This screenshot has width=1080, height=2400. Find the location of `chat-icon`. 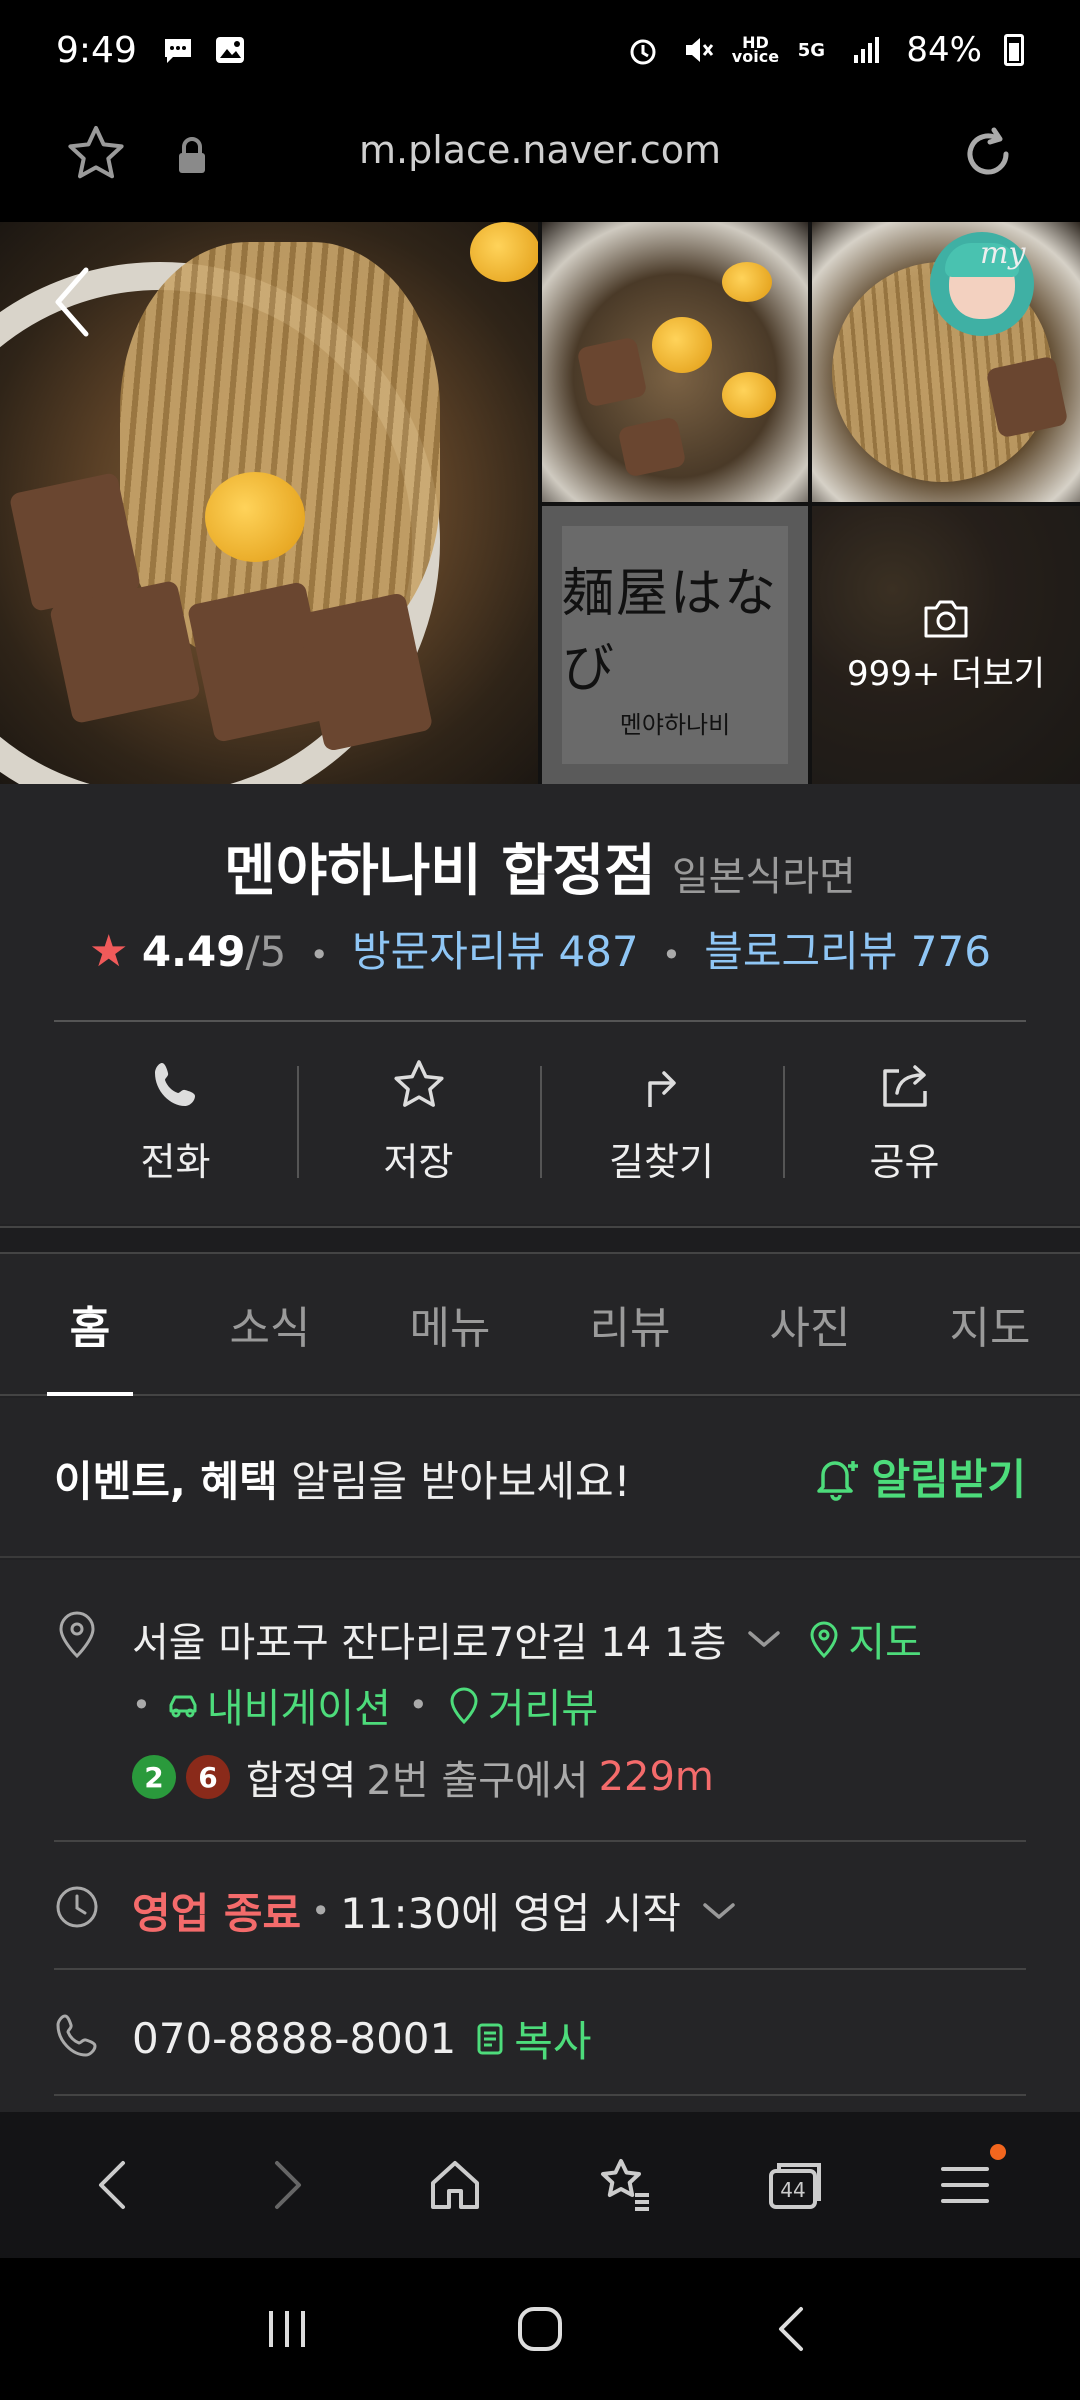

chat-icon is located at coordinates (178, 50).